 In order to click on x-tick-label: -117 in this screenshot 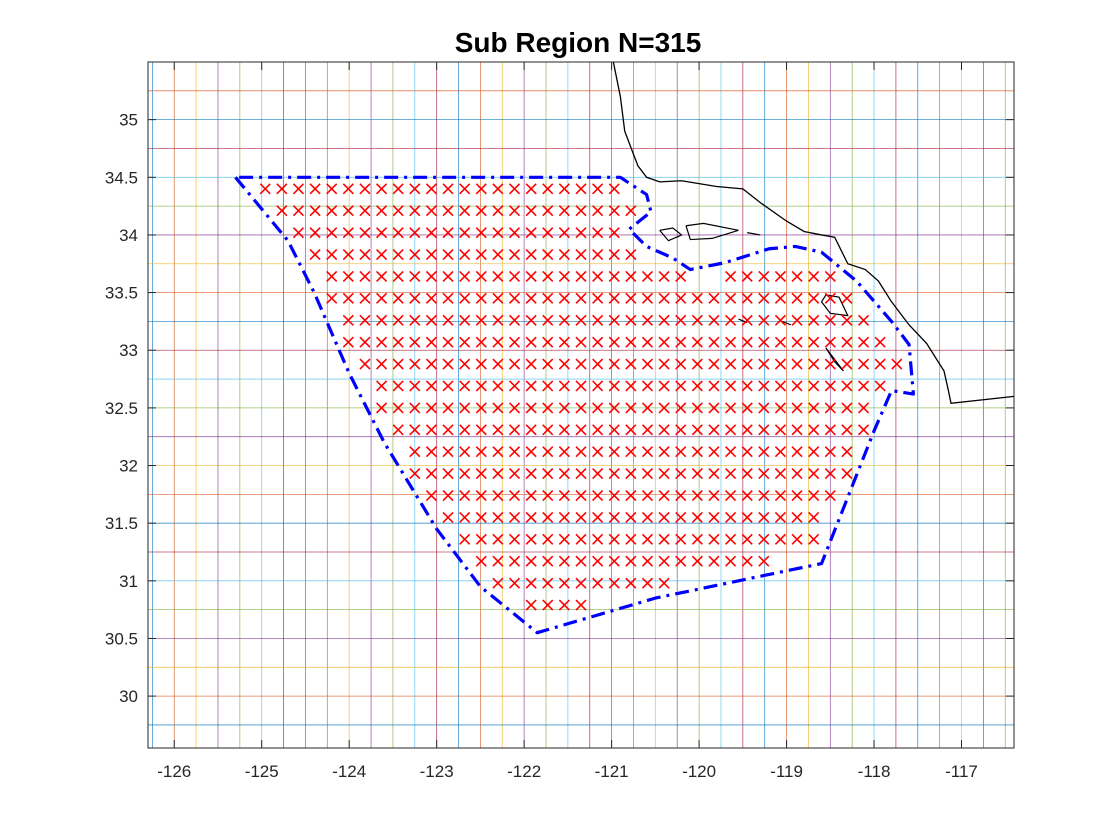, I will do `click(961, 771)`.